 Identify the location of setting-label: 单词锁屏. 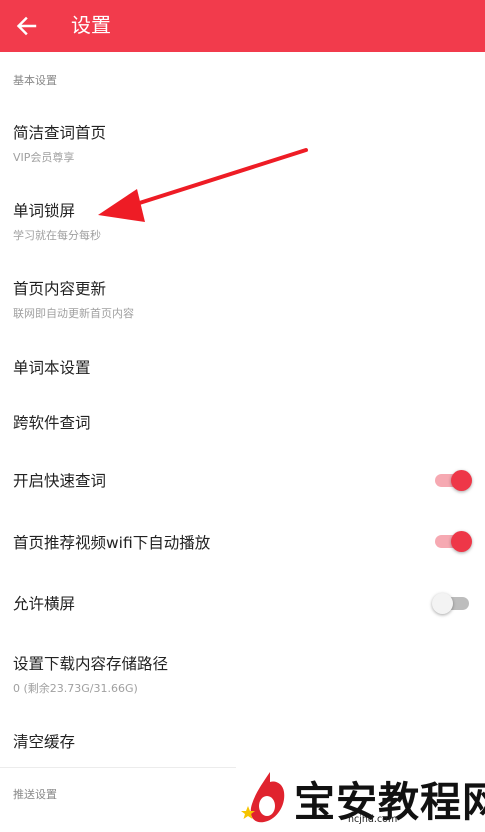
(44, 211).